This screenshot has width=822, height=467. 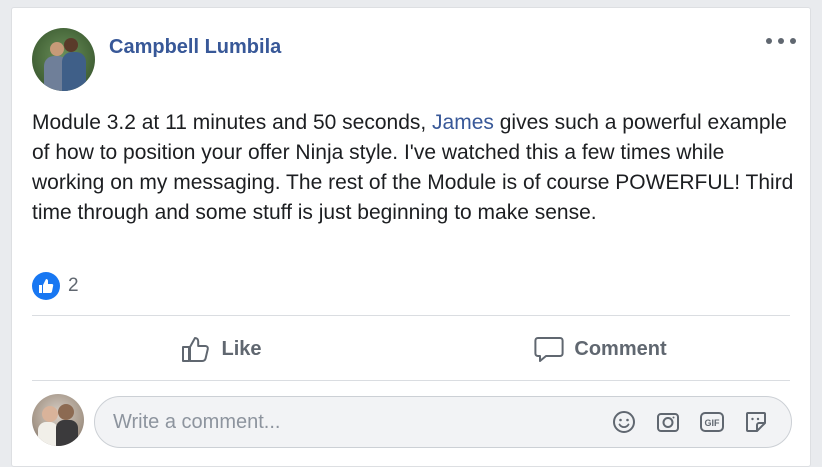 I want to click on reaction-count: 2, so click(x=73, y=285).